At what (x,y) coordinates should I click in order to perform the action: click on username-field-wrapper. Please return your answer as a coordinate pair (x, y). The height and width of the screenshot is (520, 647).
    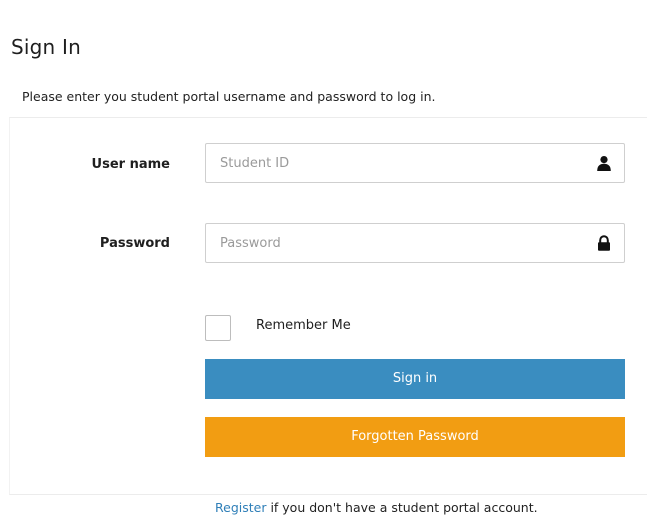
    Looking at the image, I should click on (415, 163).